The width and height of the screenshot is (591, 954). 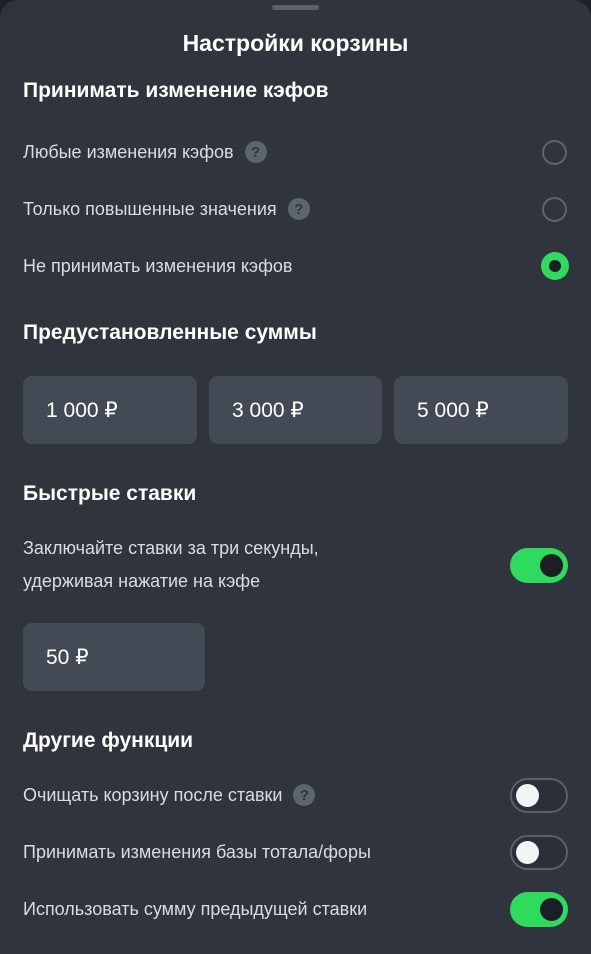 I want to click on odds-option-none-label: Не принимать изменения кэфов, so click(x=158, y=265).